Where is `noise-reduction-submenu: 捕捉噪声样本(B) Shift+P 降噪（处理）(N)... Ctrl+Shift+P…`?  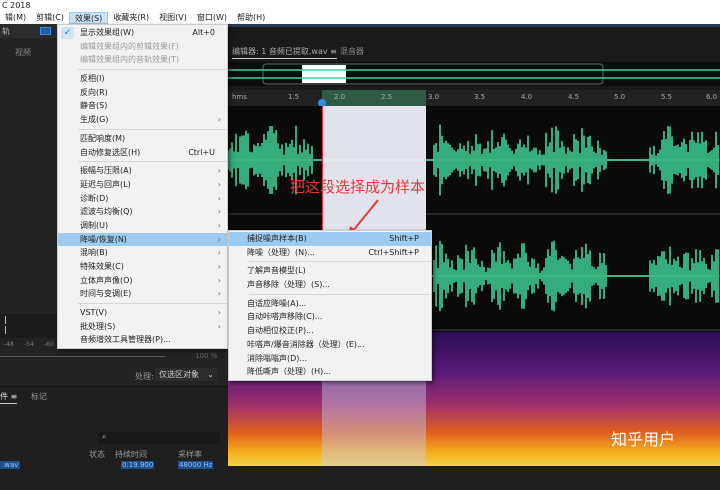 noise-reduction-submenu: 捕捉噪声样本(B) Shift+P 降噪（处理）(N)... Ctrl+Shift+P… is located at coordinates (330, 305).